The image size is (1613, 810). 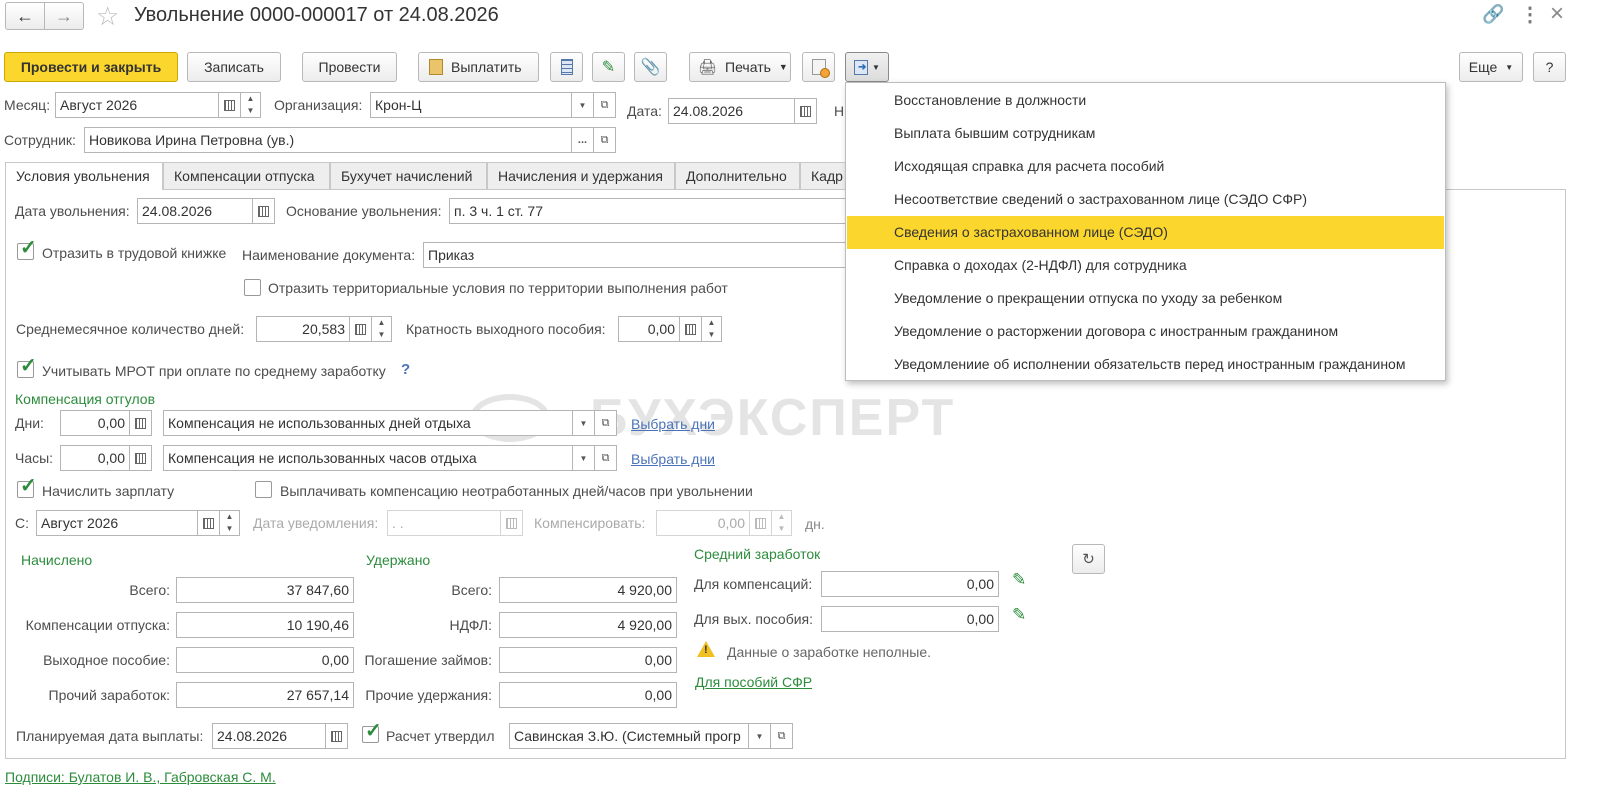 I want to click on post-and-close-button: Провести и закрыть, so click(x=91, y=67).